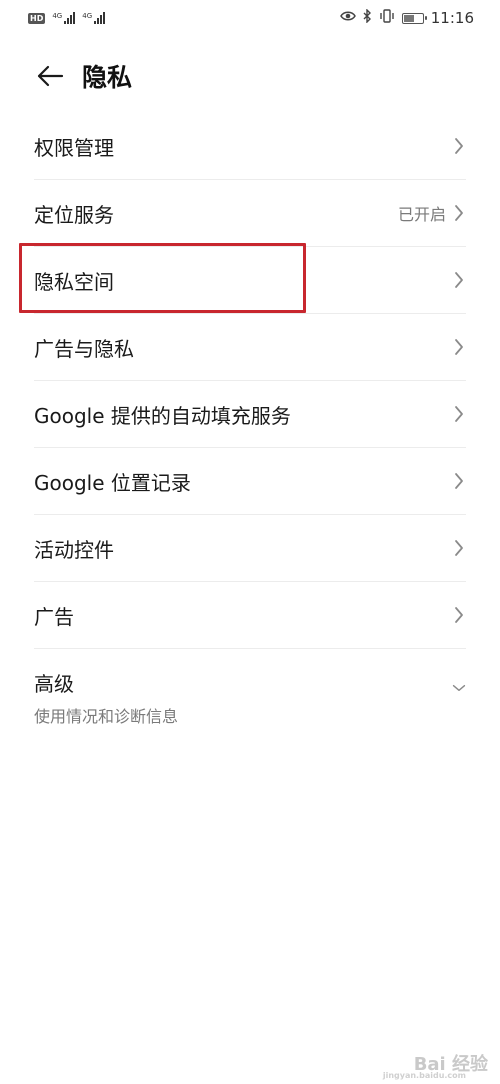 The height and width of the screenshot is (1084, 500). What do you see at coordinates (37, 18) in the screenshot?
I see `hd-badge: HD` at bounding box center [37, 18].